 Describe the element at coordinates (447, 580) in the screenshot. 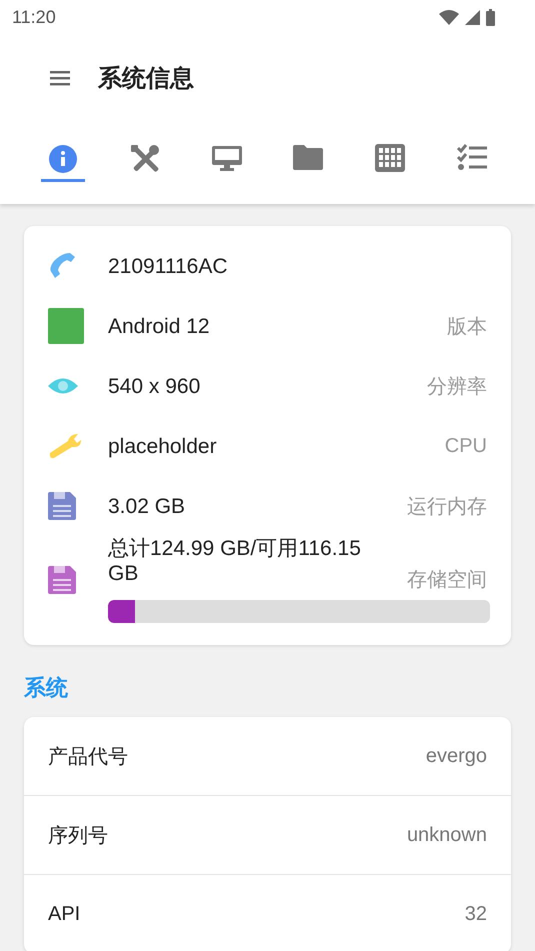

I see `device-label: 存储空间` at that location.